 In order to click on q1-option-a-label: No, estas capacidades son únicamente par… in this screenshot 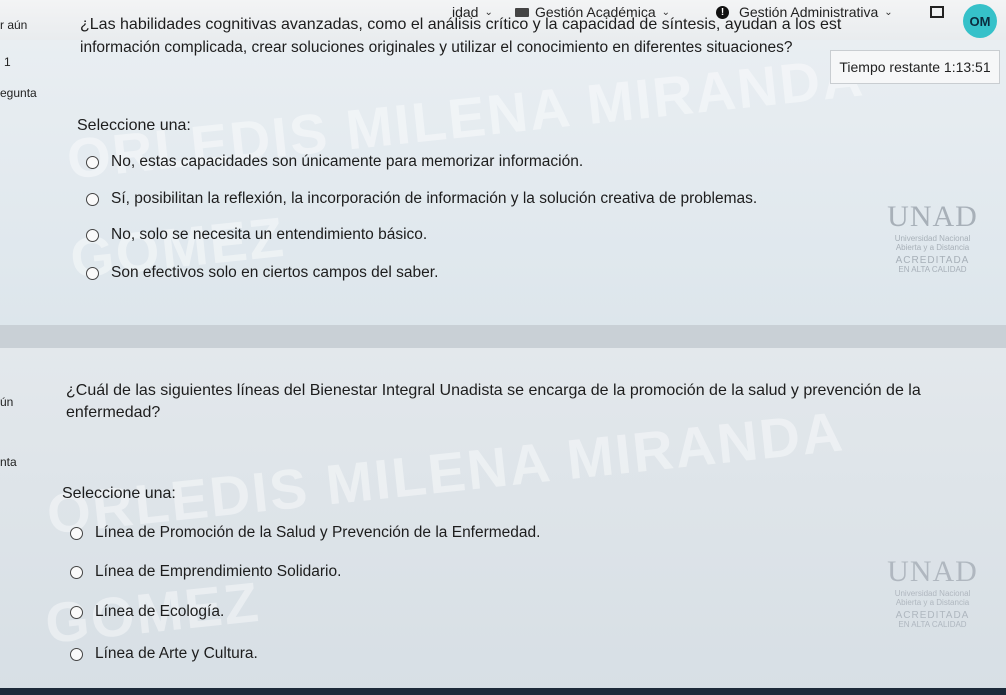, I will do `click(347, 161)`.